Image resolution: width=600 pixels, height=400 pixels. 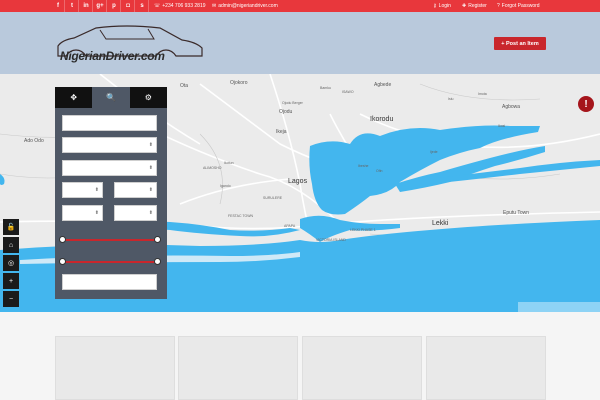 I want to click on register-label: Register, so click(x=477, y=6).